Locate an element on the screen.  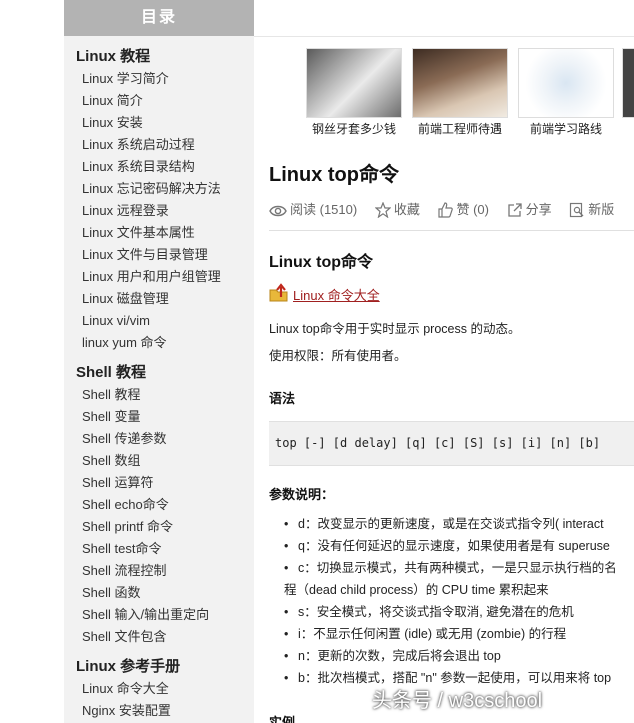
thumbnail-card: 前端学习路线 is located at coordinates (566, 92).